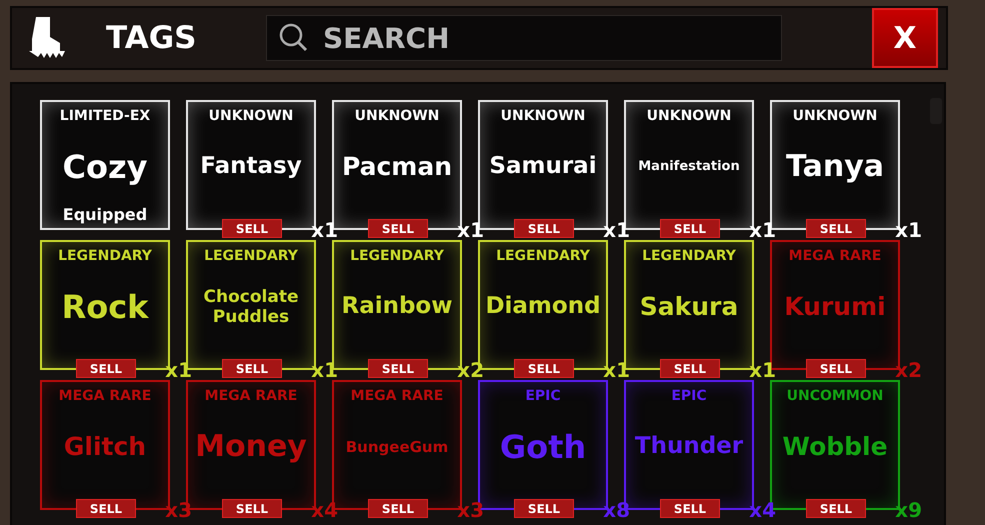  I want to click on tag-name: Sakura, so click(689, 307).